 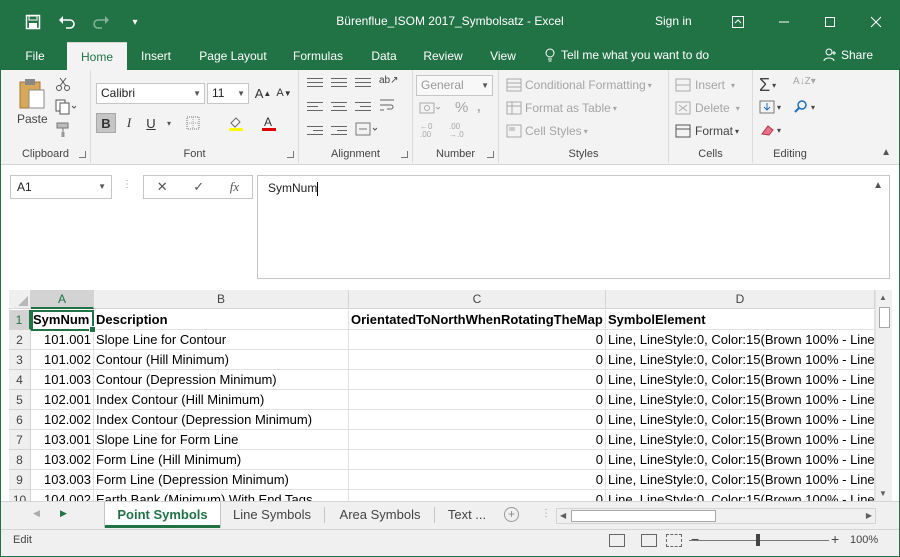 I want to click on horizontal-scrollbar: ◀ ▶, so click(x=716, y=516).